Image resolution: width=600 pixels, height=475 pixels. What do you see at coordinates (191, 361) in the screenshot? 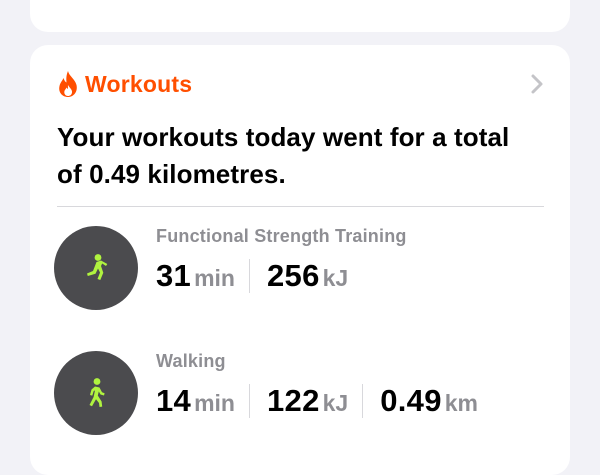
I see `workout-name: Walking` at bounding box center [191, 361].